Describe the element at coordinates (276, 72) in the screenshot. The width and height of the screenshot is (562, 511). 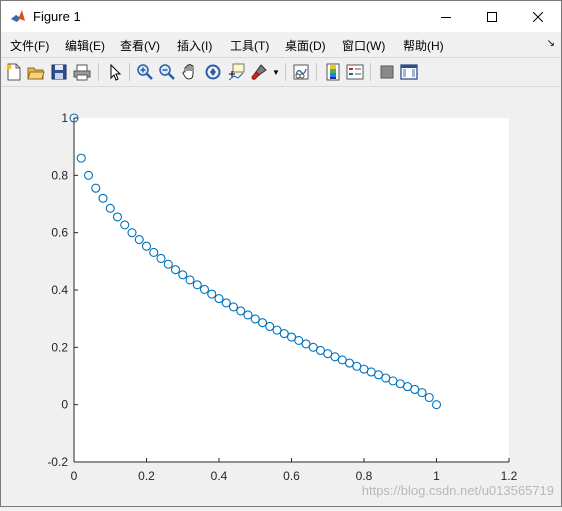
I see `brush-dropdown-icon: ▼` at that location.